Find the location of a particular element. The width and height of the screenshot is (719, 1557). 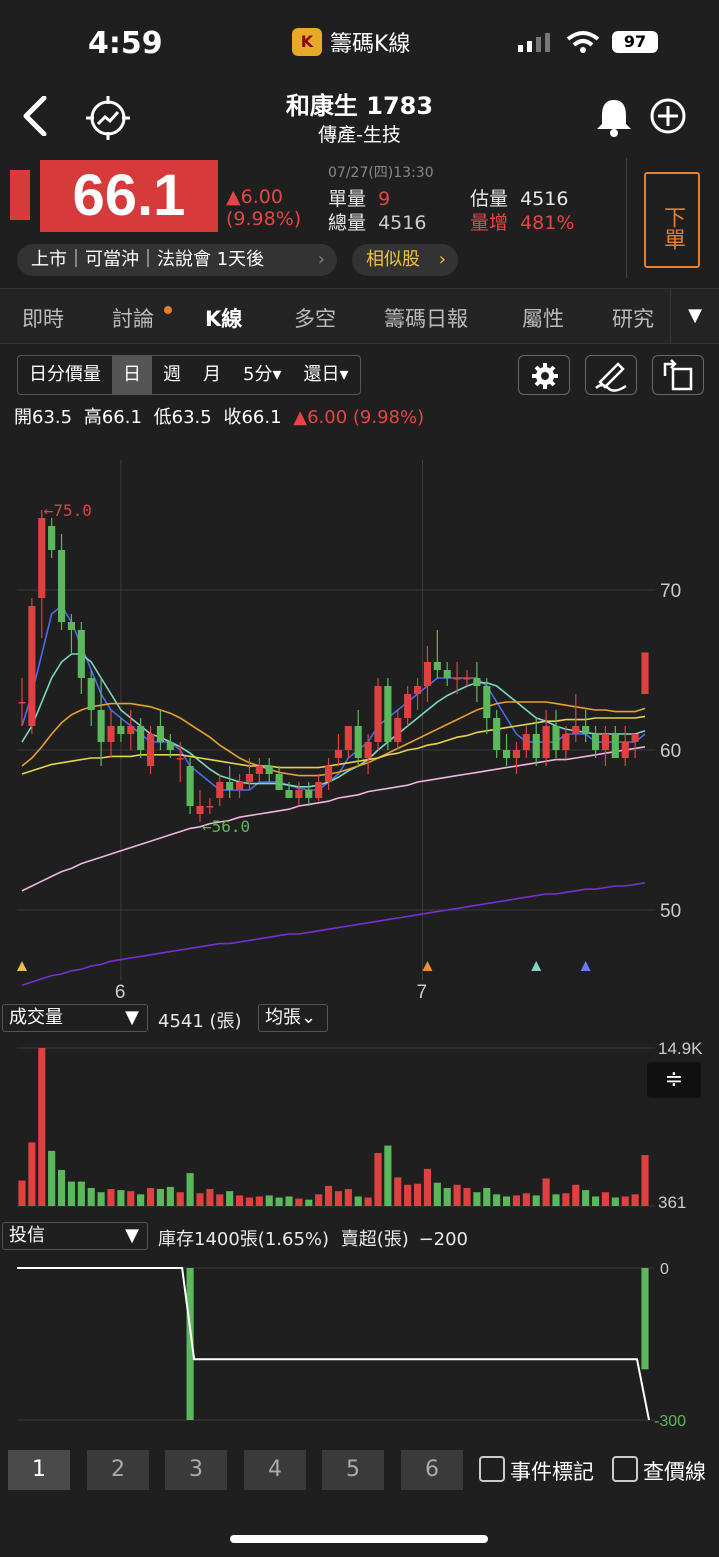

price-line-label: 查價線 is located at coordinates (674, 1472).